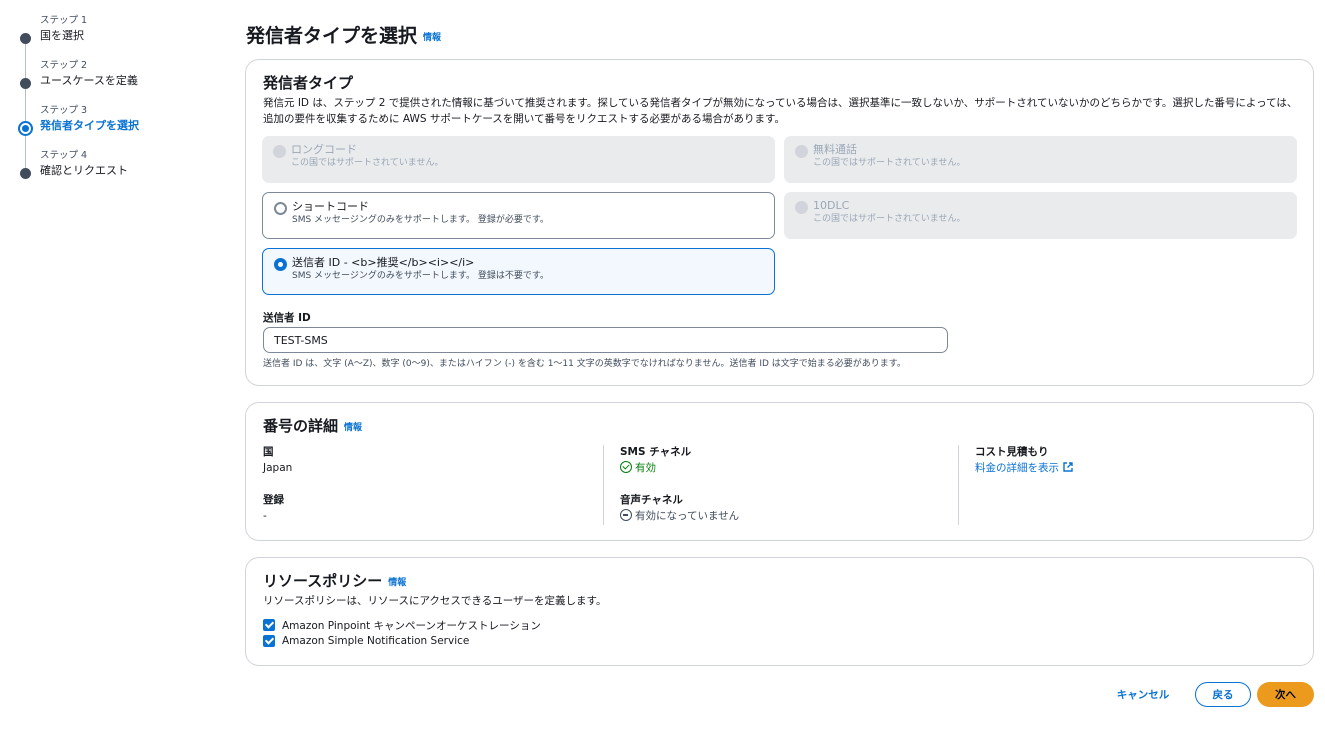  I want to click on option-title: 無料通話, so click(835, 149).